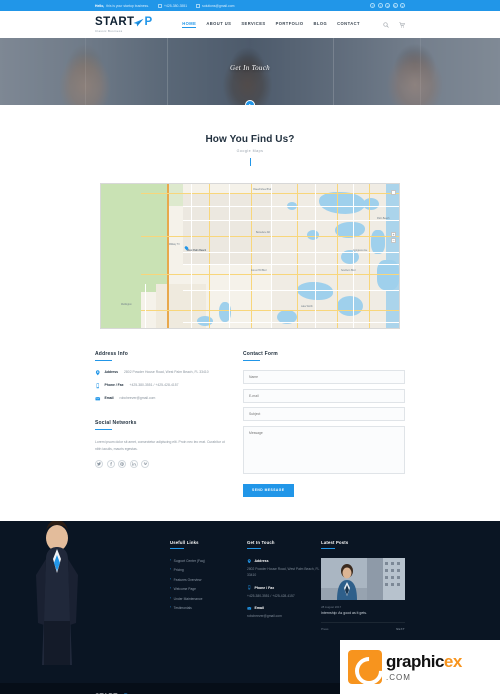 This screenshot has height=694, width=500. I want to click on watermark-main-text: graphicex, so click(424, 661).